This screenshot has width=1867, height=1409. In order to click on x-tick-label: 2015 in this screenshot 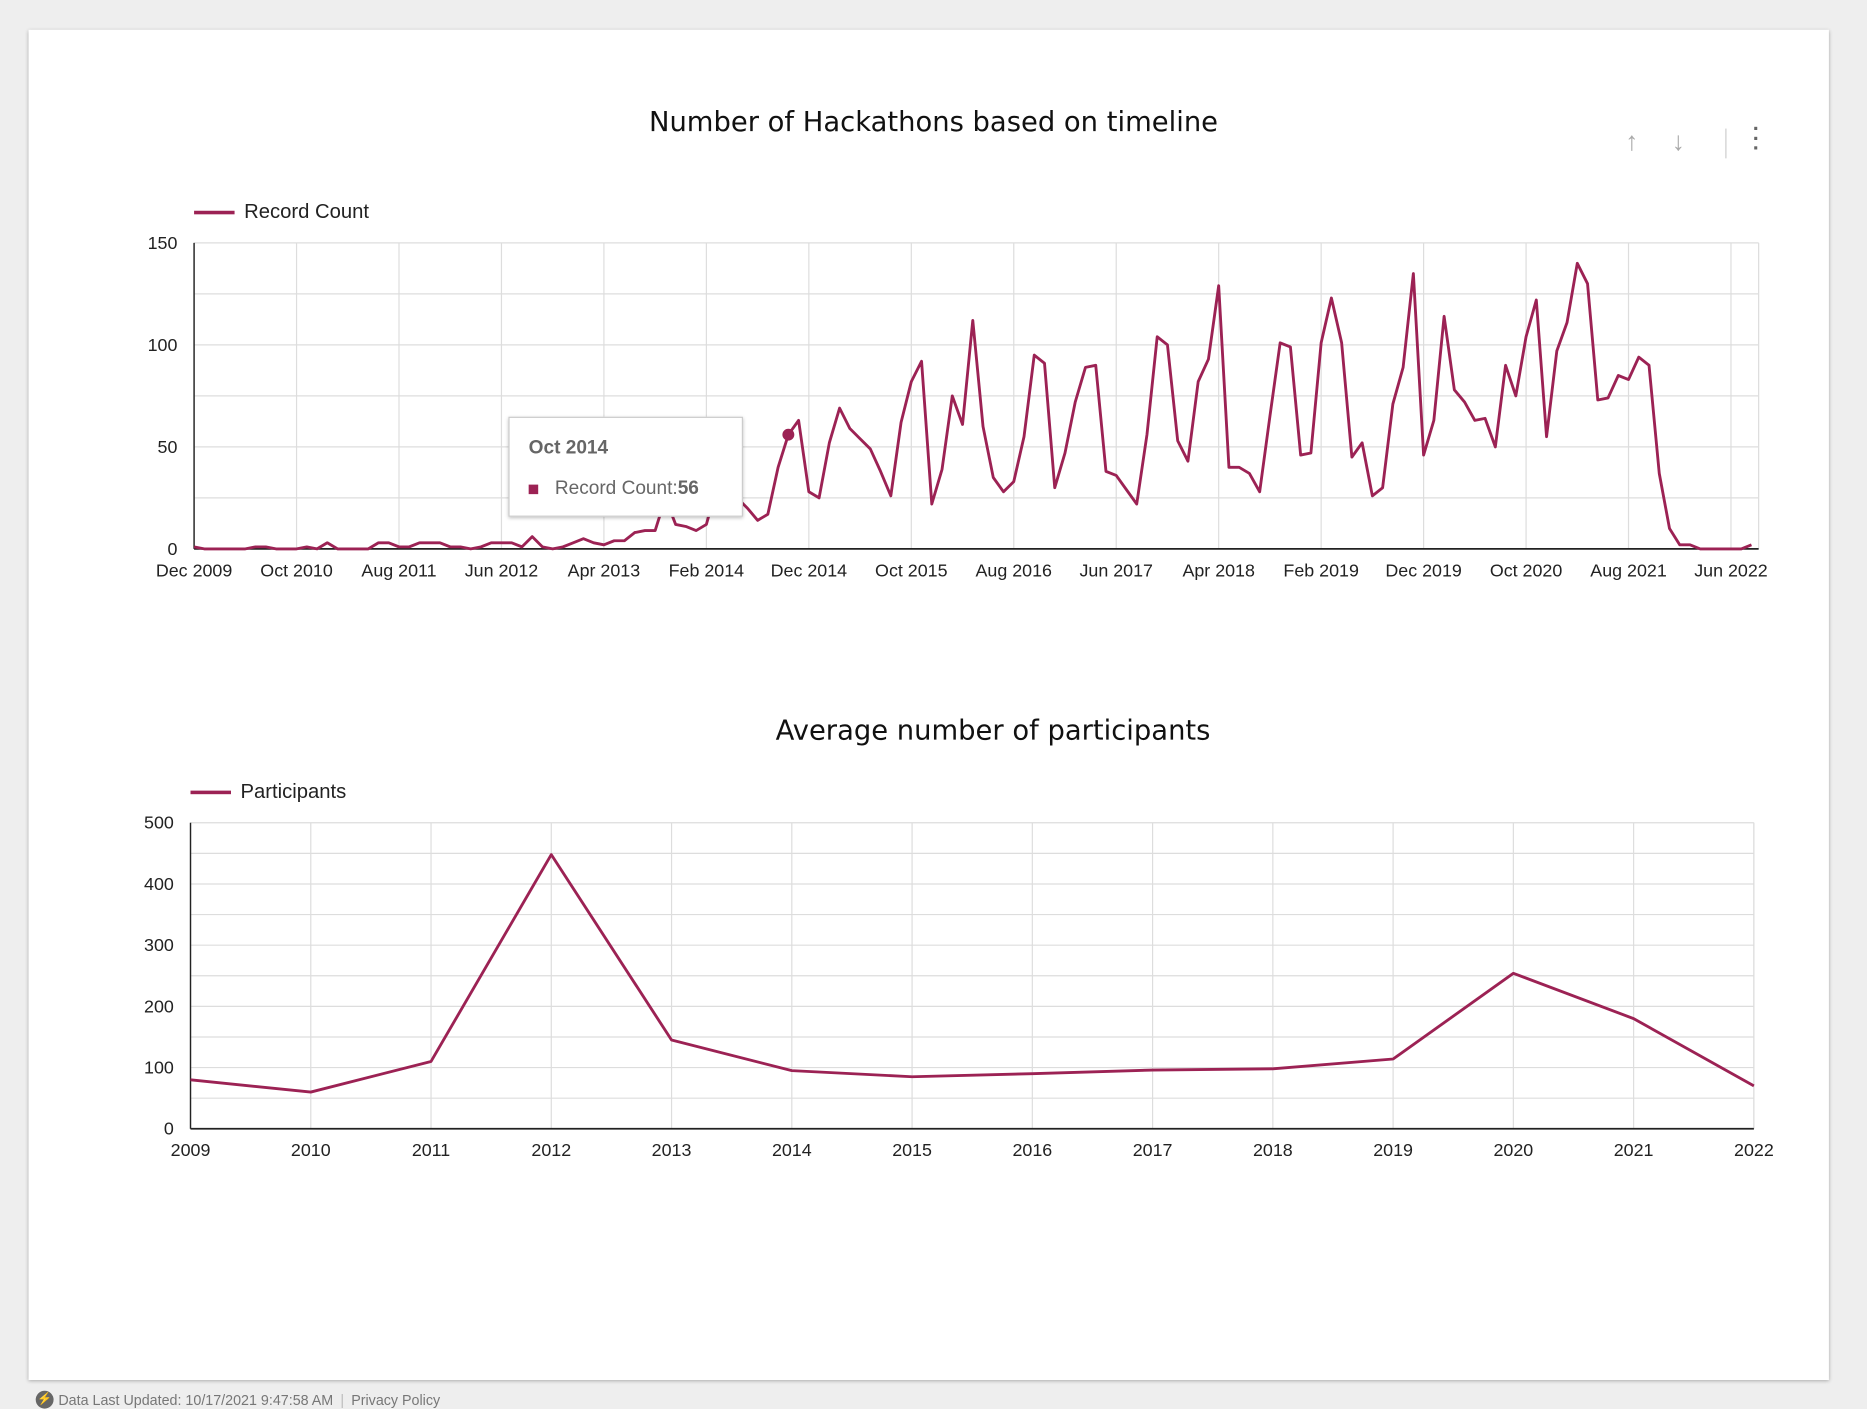, I will do `click(912, 1150)`.